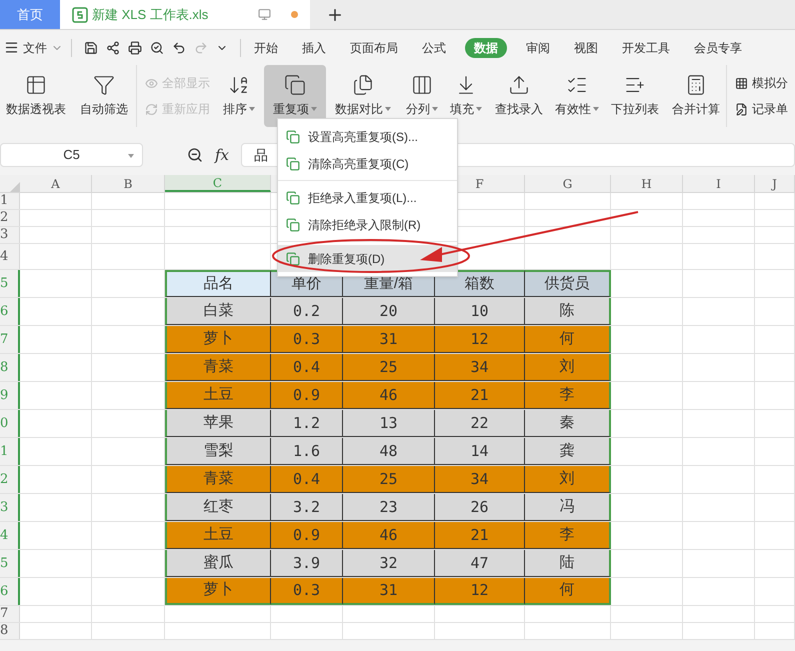 This screenshot has height=651, width=795. What do you see at coordinates (519, 96) in the screenshot?
I see `ribbon-button: 查找录入` at bounding box center [519, 96].